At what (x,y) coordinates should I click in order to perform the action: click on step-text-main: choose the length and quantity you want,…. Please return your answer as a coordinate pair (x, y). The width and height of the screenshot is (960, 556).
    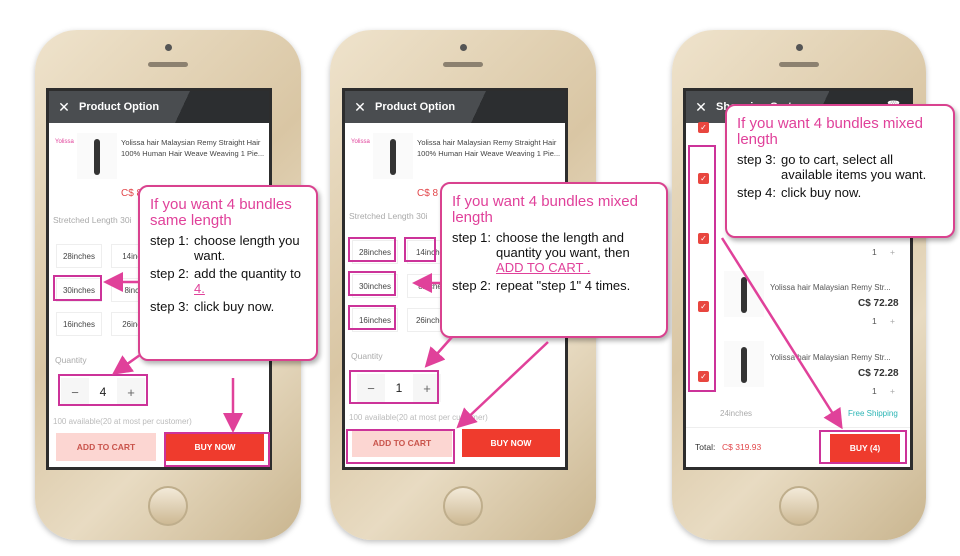
    Looking at the image, I should click on (563, 245).